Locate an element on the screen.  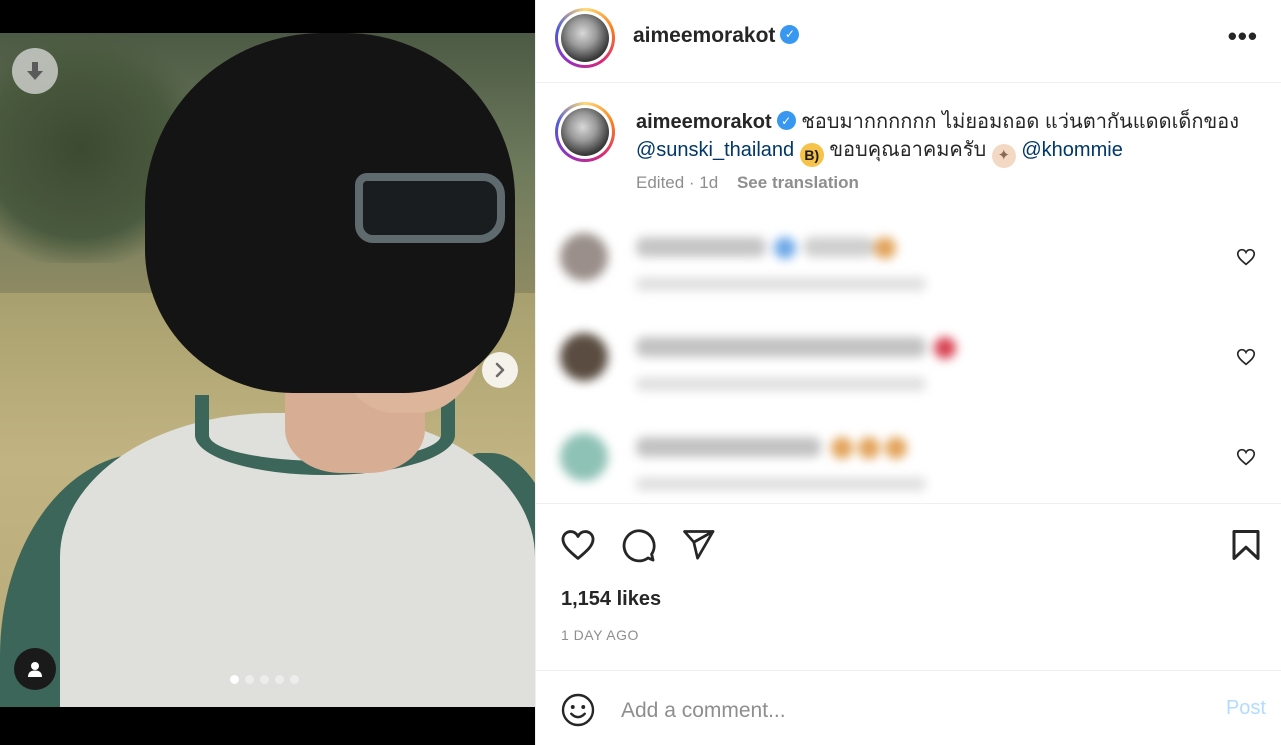
sunglasses-emoji-icon: B) is located at coordinates (811, 155).